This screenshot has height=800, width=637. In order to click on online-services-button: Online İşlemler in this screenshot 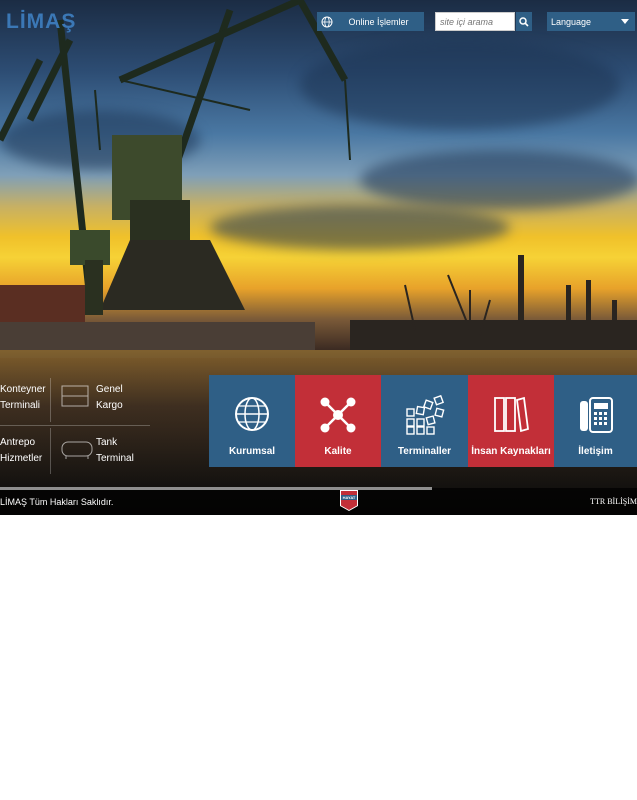, I will do `click(370, 21)`.